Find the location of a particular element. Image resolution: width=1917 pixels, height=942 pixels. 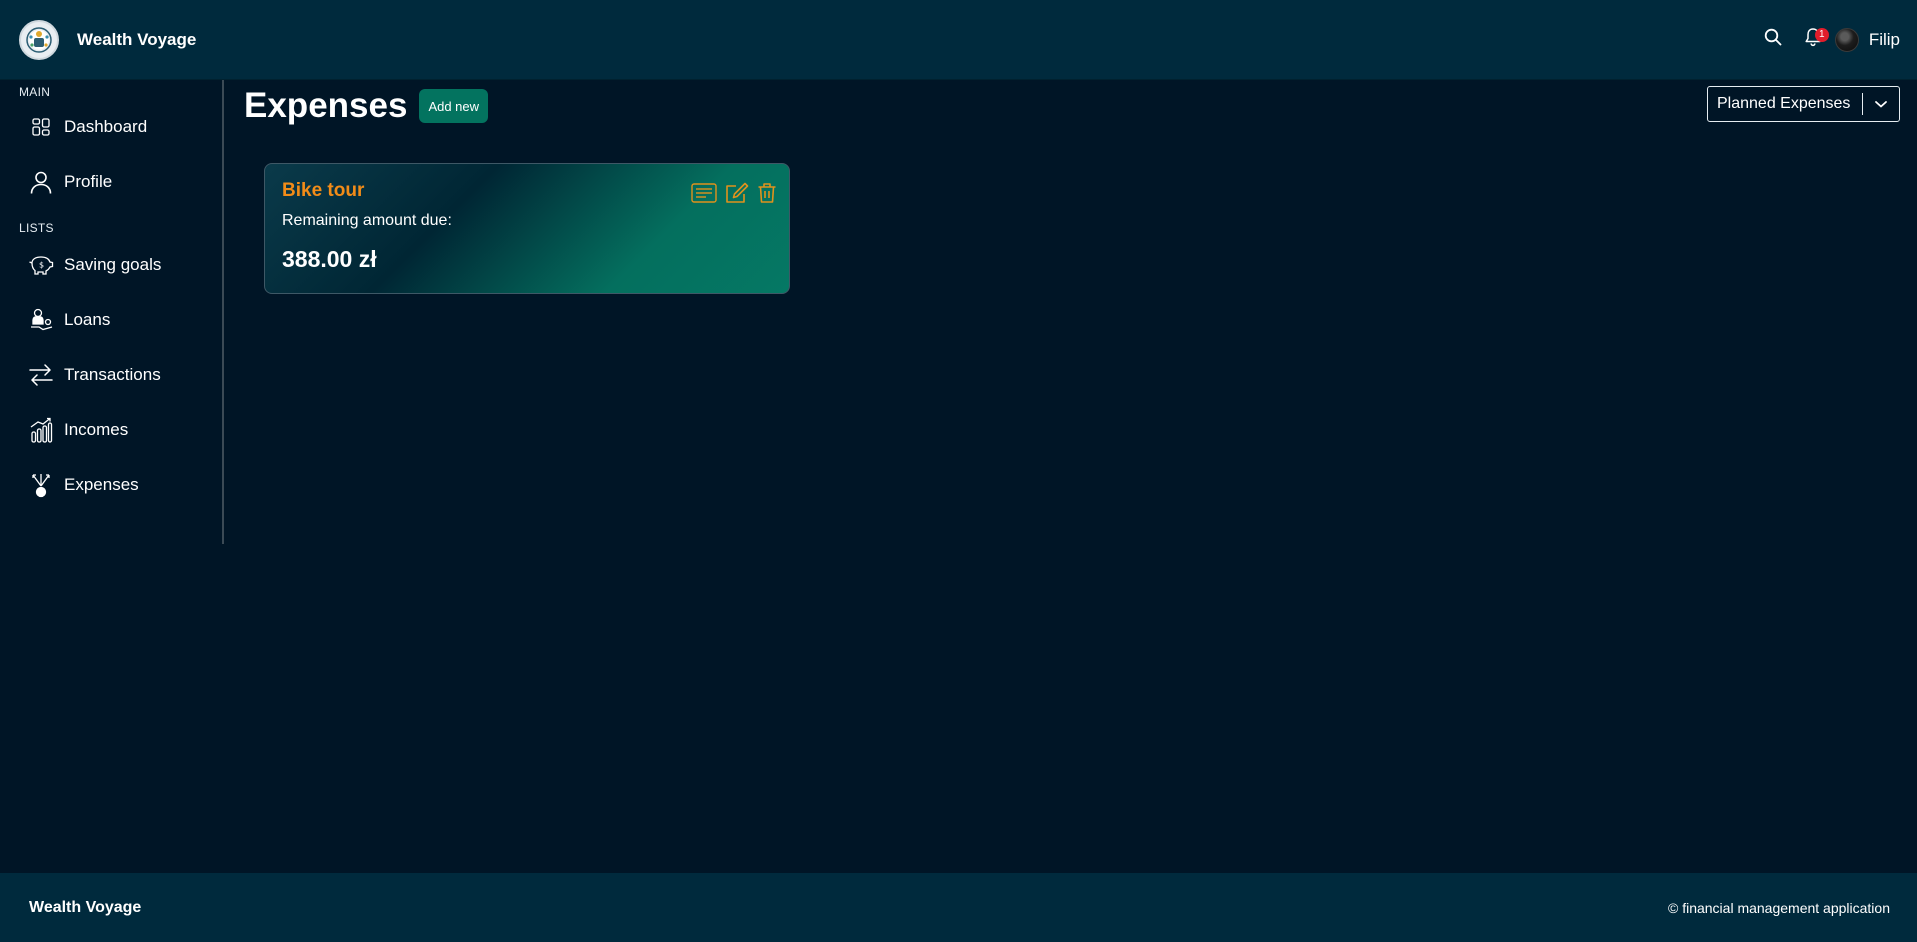

sidebar-item-transactions: Transactions is located at coordinates (111, 374).